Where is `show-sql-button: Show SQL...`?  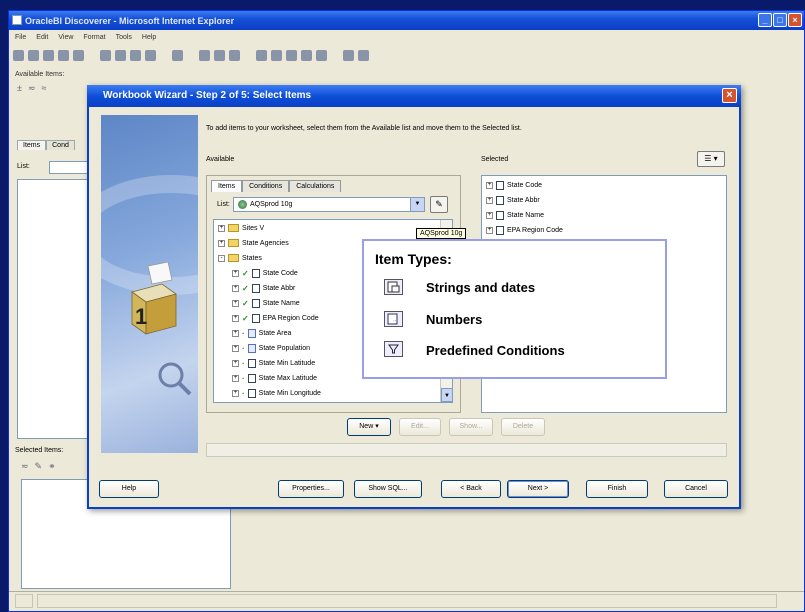
show-sql-button: Show SQL... is located at coordinates (388, 489).